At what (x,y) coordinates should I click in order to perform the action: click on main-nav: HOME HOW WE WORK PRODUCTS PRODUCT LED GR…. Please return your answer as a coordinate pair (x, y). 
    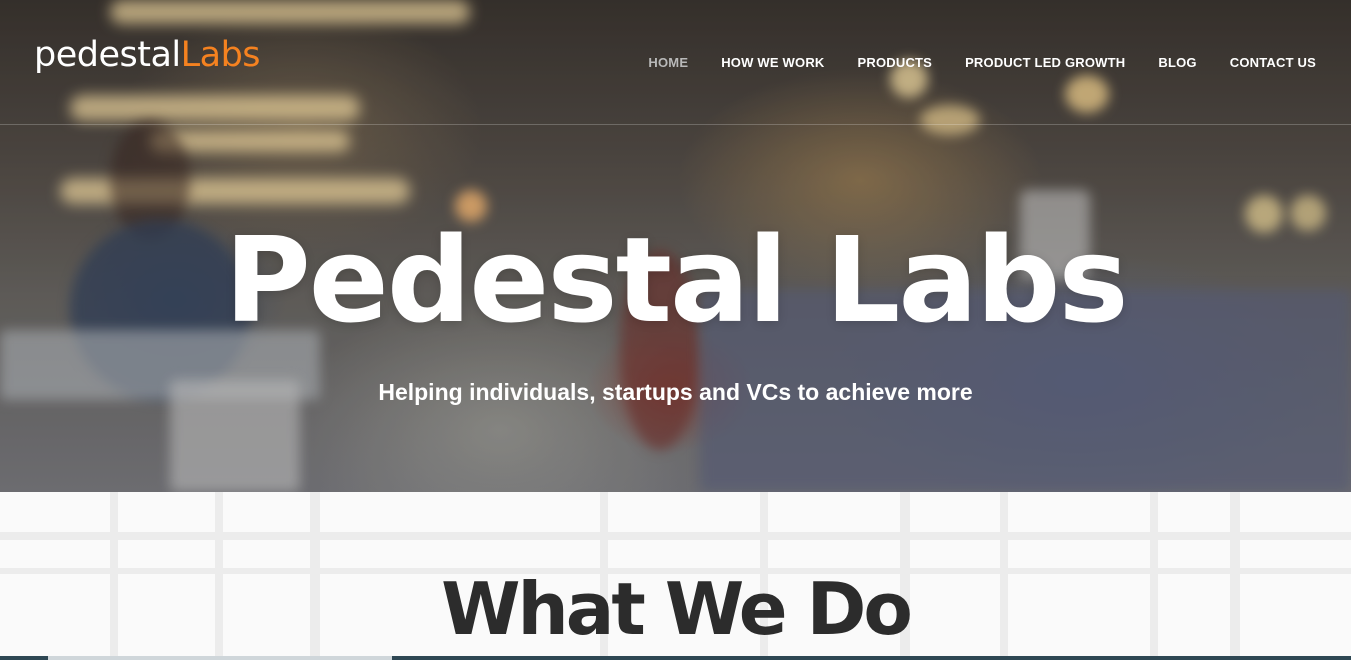
    Looking at the image, I should click on (965, 63).